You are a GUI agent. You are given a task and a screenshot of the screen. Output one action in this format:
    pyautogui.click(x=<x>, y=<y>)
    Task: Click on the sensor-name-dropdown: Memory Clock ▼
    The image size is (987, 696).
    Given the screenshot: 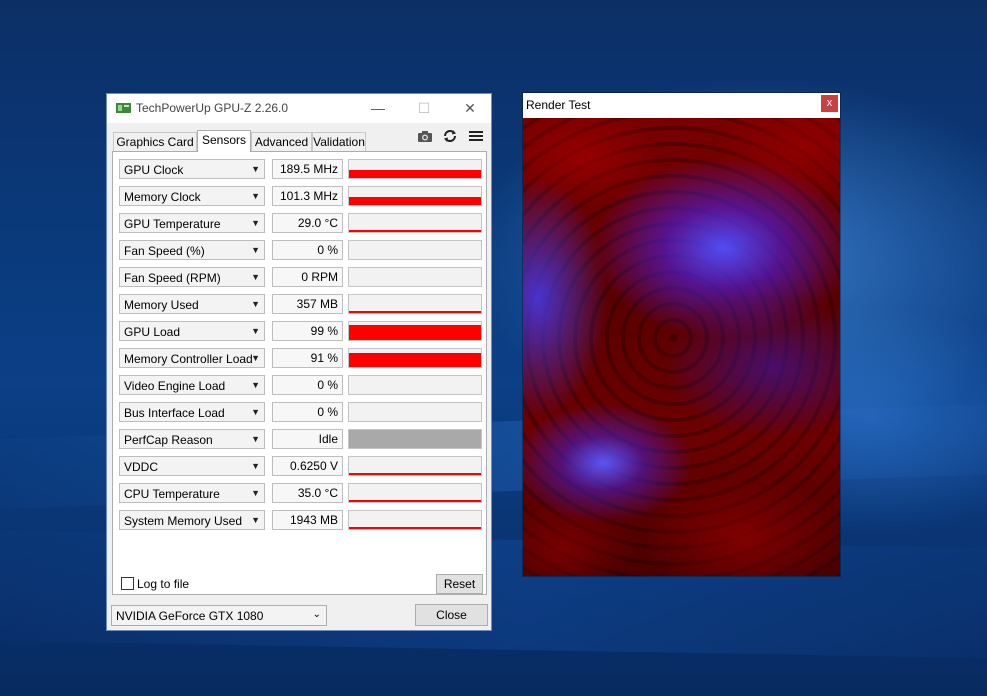 What is the action you would take?
    pyautogui.click(x=192, y=196)
    